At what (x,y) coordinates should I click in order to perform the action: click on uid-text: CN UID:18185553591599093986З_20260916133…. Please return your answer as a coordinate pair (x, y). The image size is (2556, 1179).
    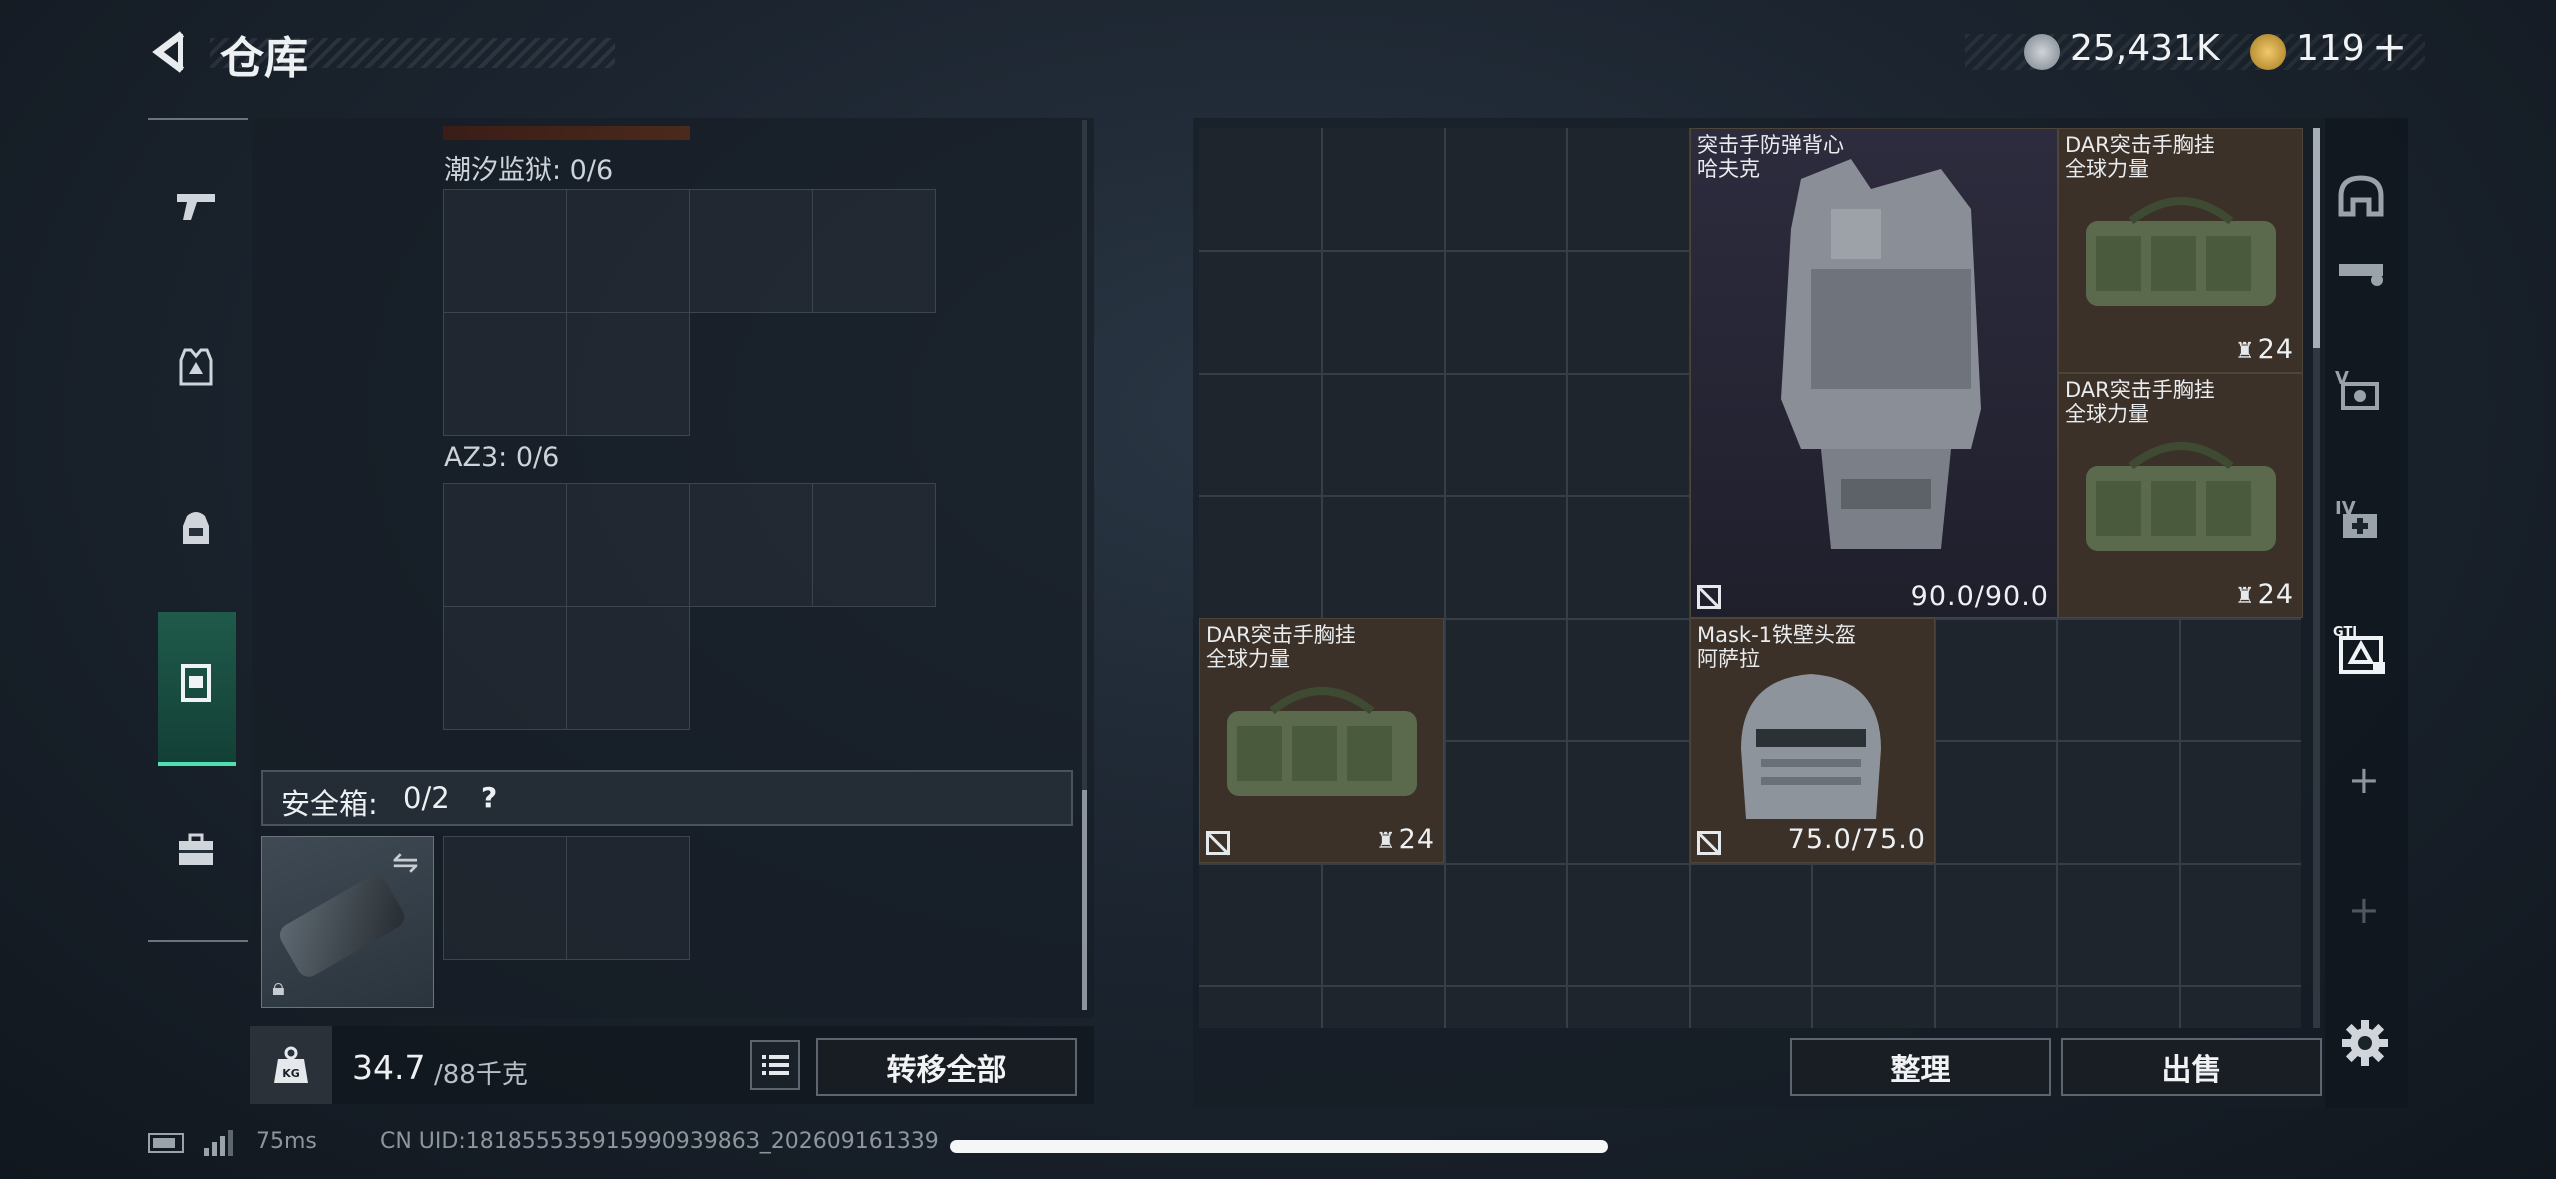
    Looking at the image, I should click on (659, 1141).